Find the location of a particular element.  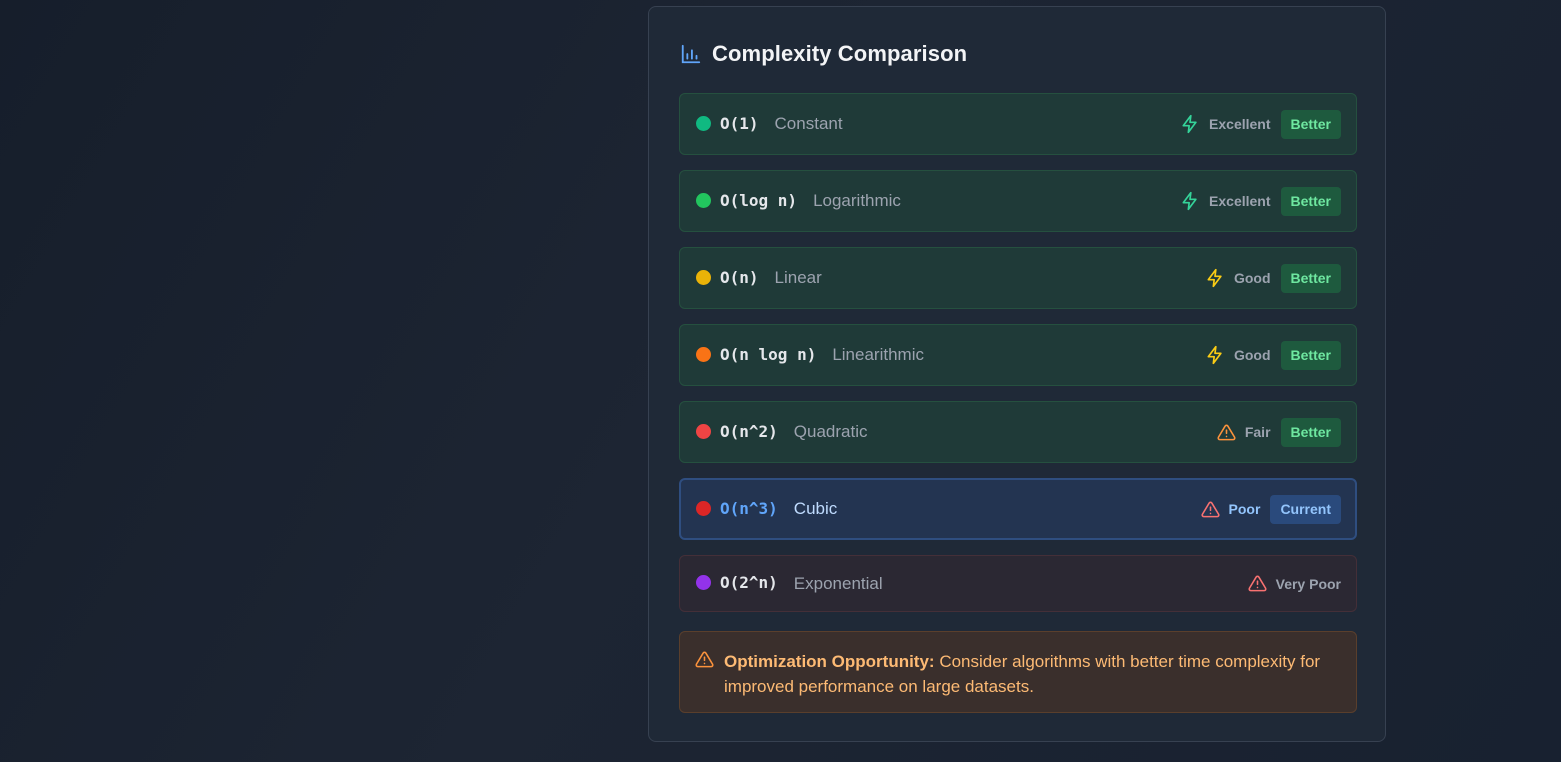

complexity-name: Logarithmic is located at coordinates (857, 200).